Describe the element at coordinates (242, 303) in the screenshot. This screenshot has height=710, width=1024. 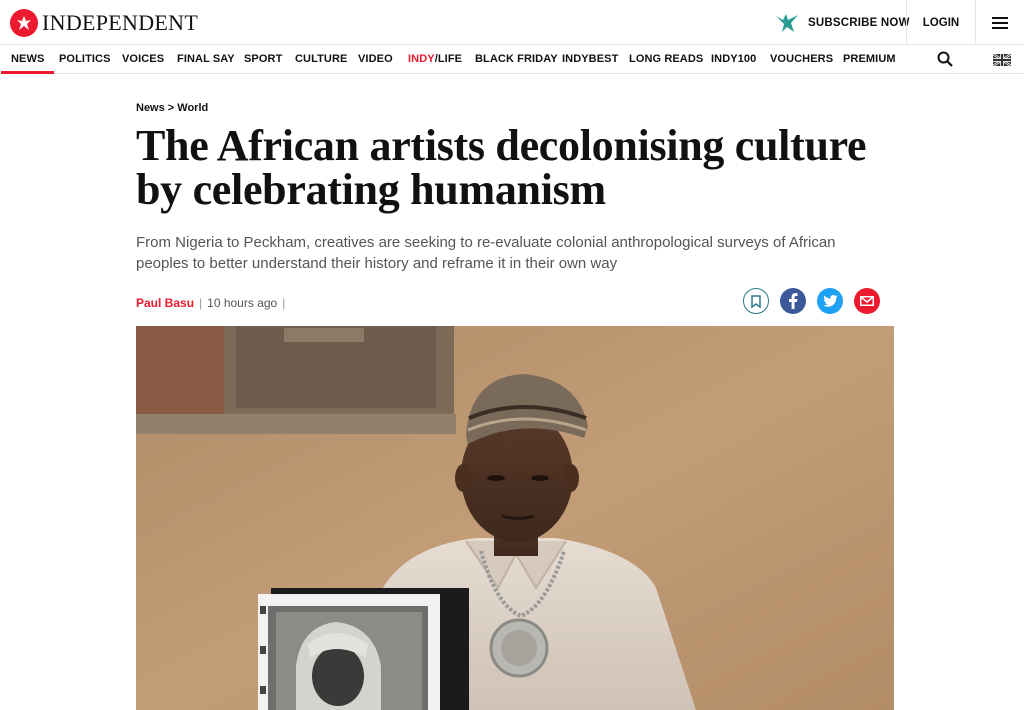
I see `publish-time: 10 hours ago` at that location.